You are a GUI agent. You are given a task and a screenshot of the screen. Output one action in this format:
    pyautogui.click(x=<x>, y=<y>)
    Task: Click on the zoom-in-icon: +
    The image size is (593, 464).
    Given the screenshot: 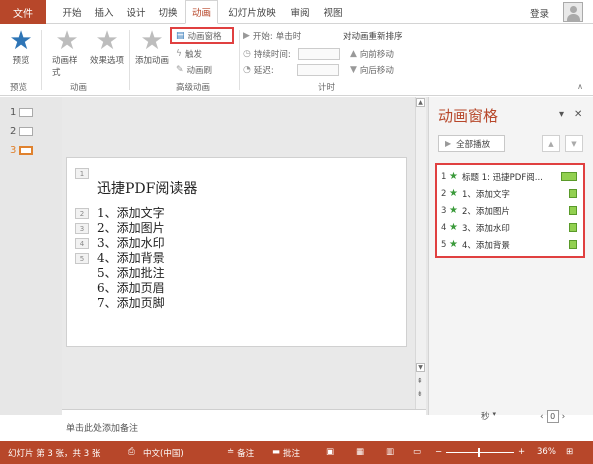 What is the action you would take?
    pyautogui.click(x=521, y=452)
    